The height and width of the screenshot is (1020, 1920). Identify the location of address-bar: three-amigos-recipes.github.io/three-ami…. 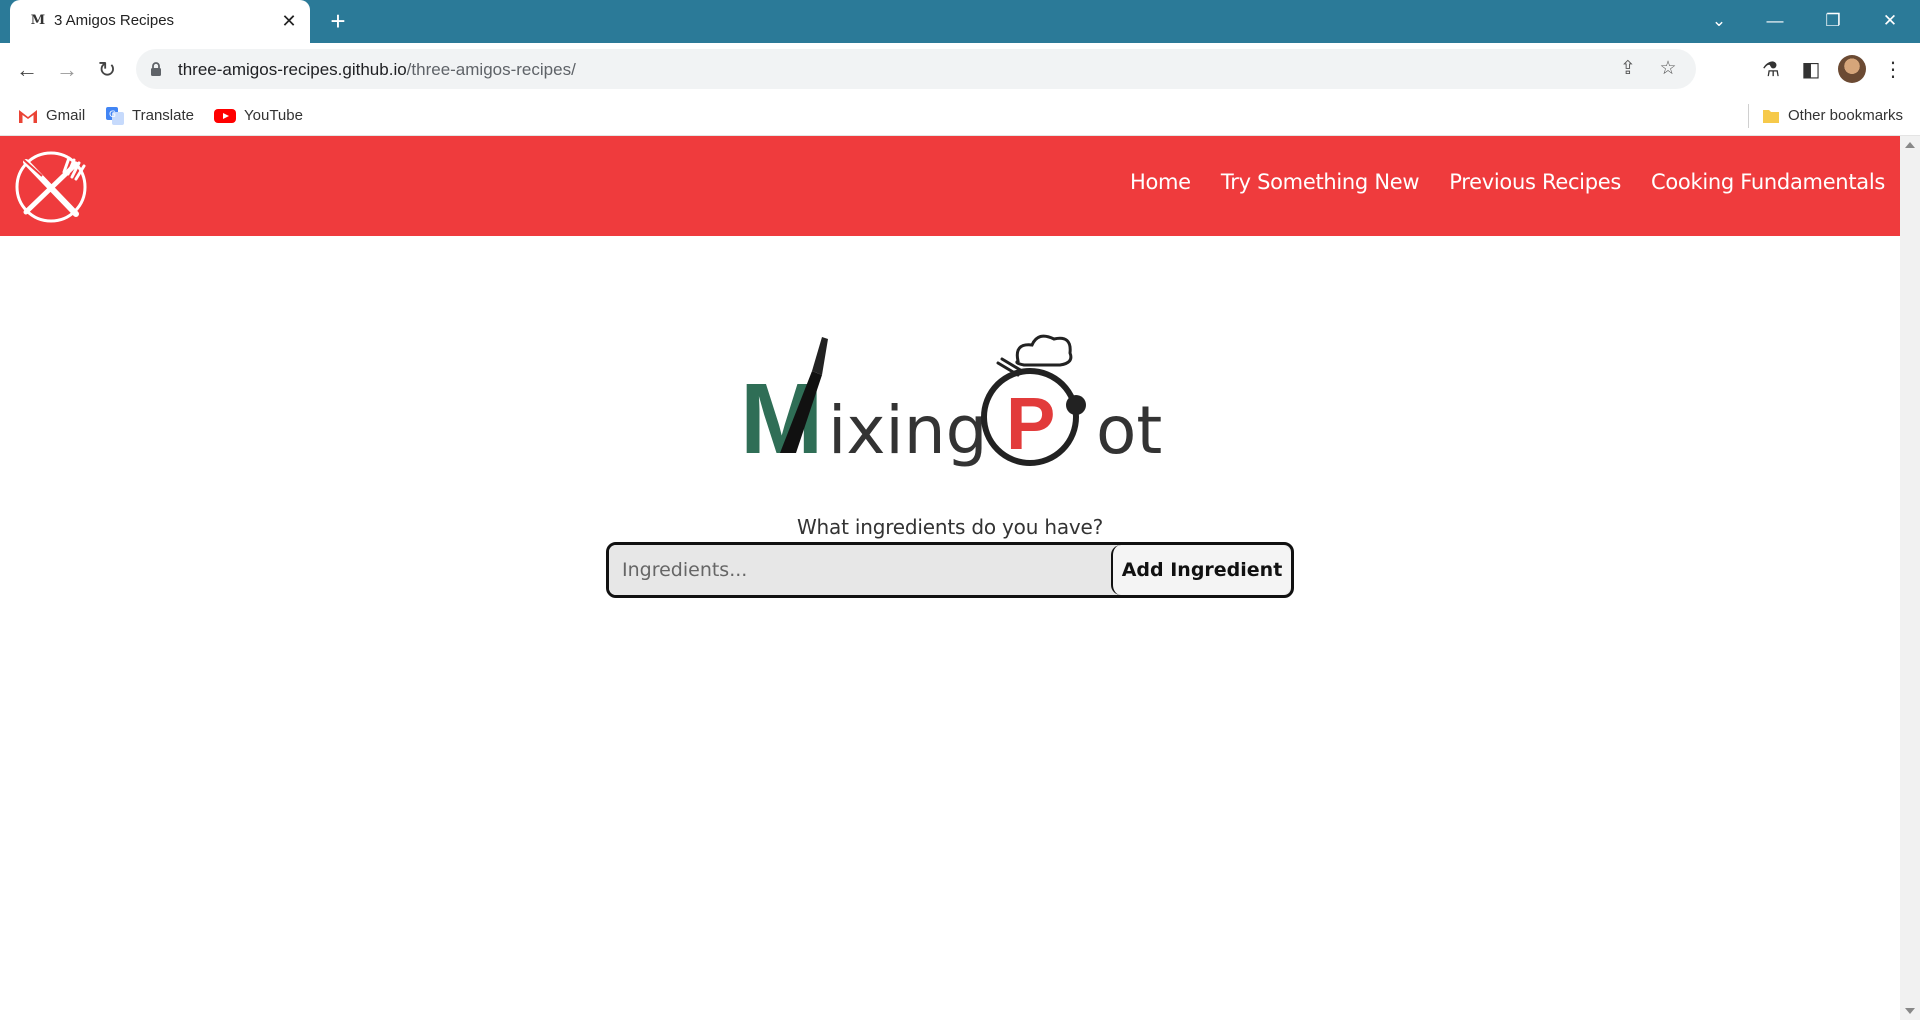
(916, 69).